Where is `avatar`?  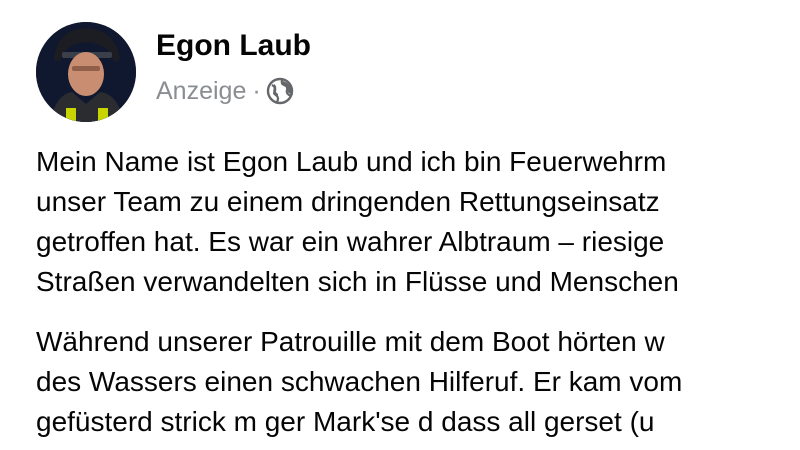
avatar is located at coordinates (86, 72).